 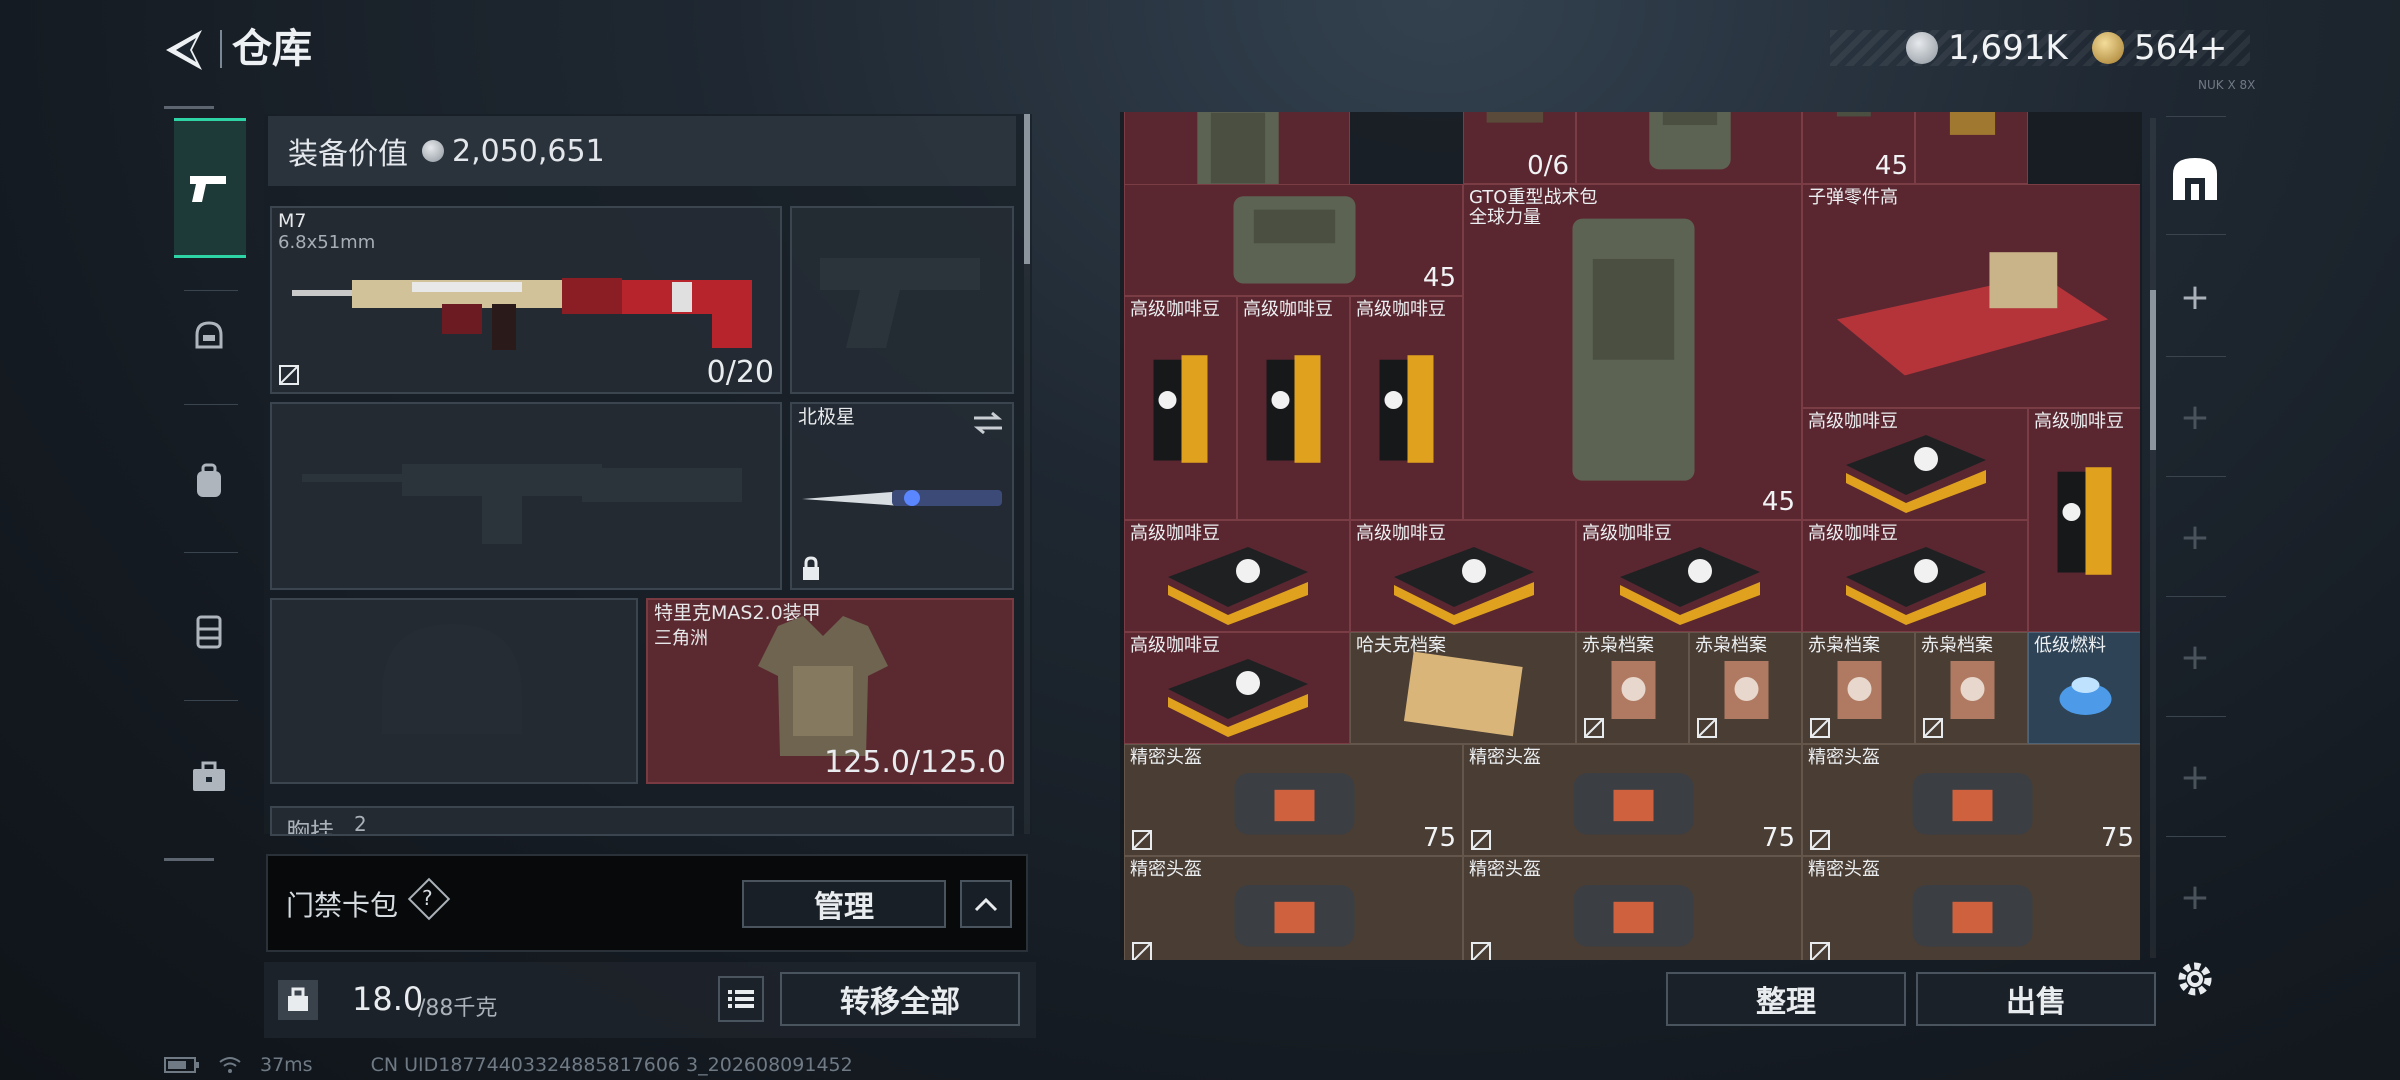 What do you see at coordinates (827, 417) in the screenshot?
I see `melee-name: 北极星` at bounding box center [827, 417].